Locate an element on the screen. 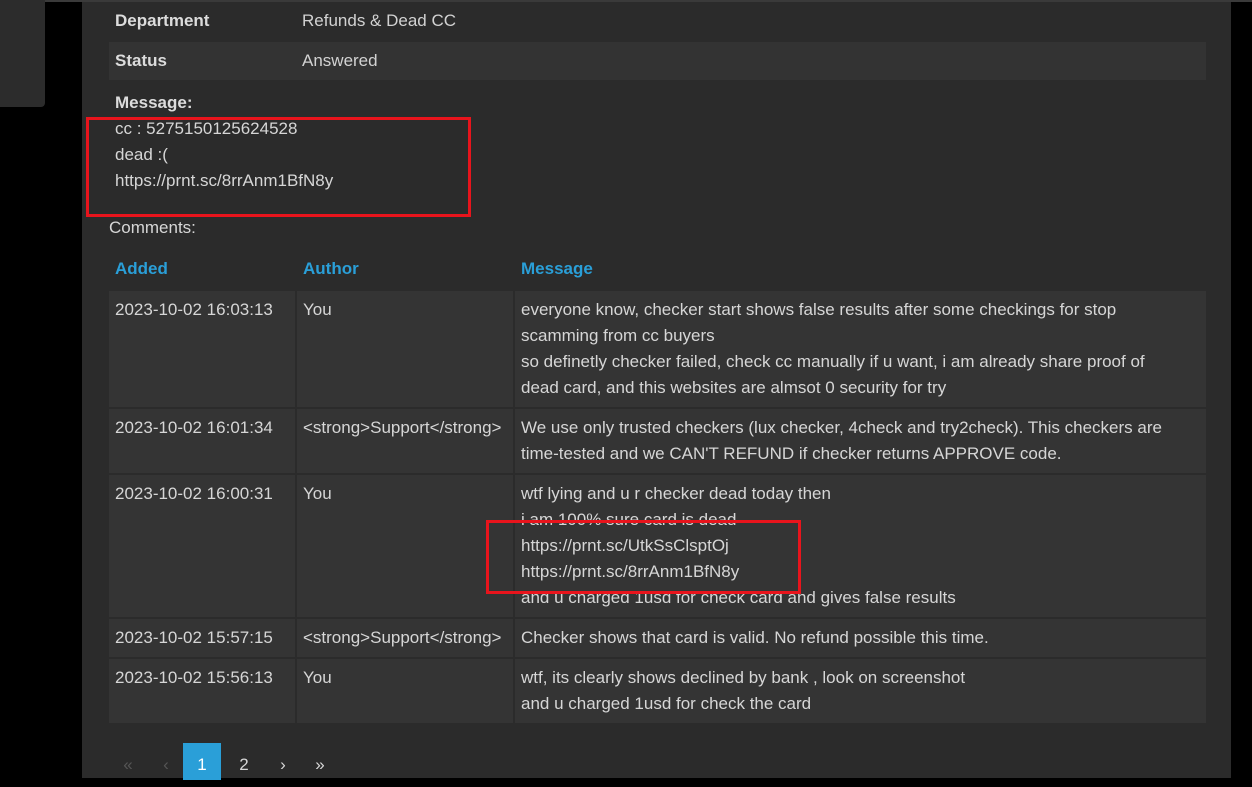 This screenshot has height=787, width=1252. first-page-button: « is located at coordinates (128, 761).